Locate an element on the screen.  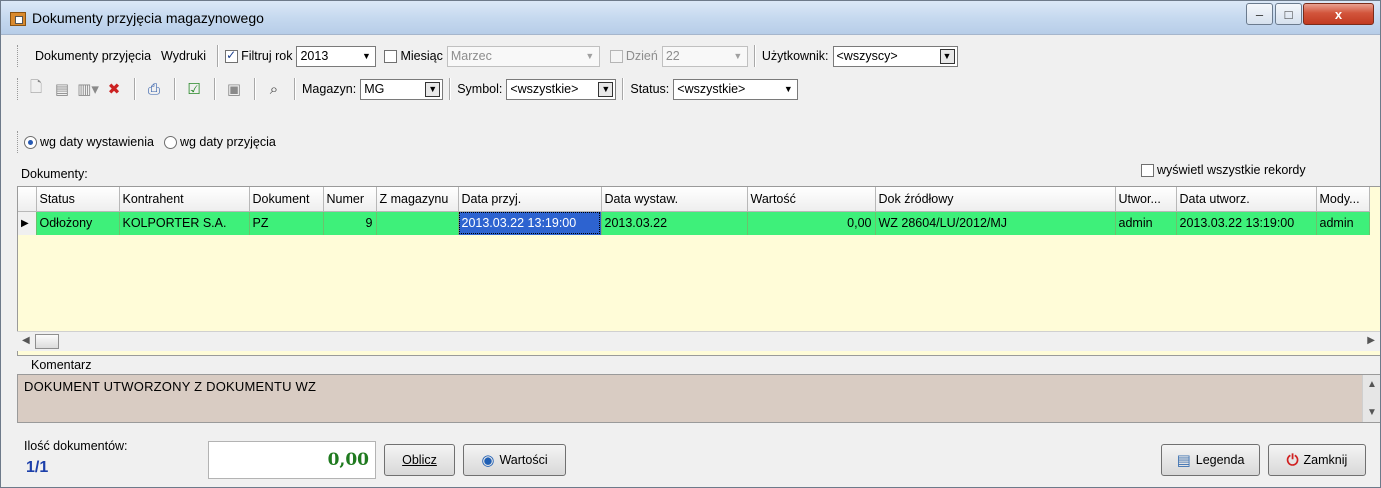
column-header: Numer is located at coordinates (350, 199).